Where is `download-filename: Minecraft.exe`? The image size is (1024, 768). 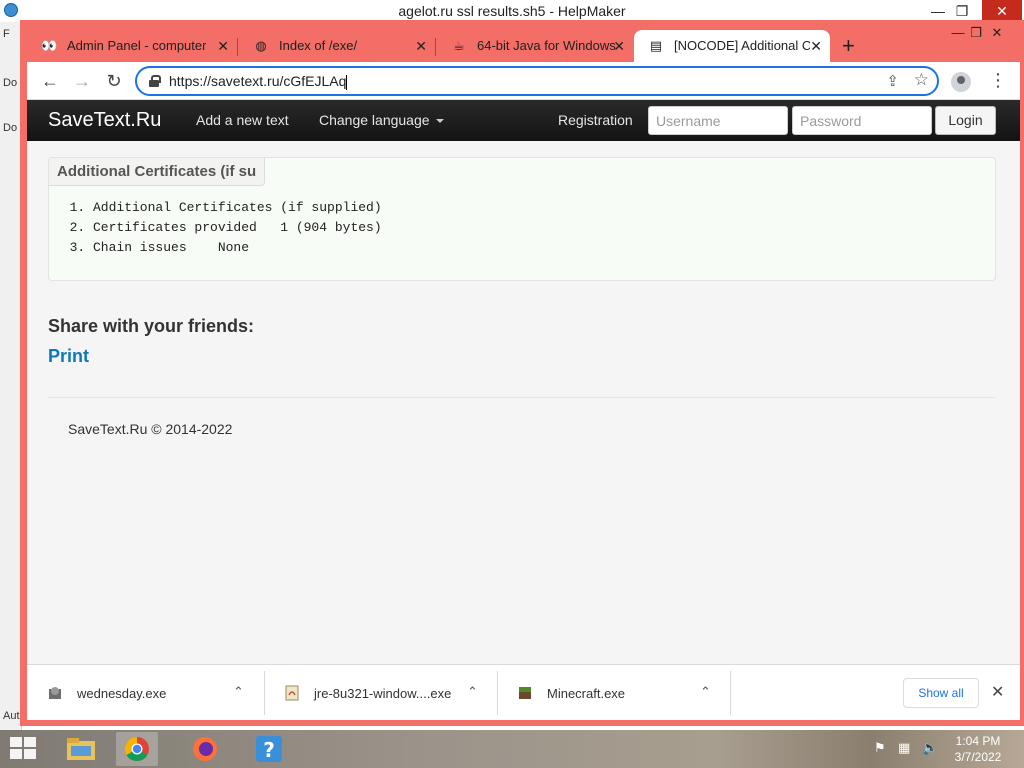 download-filename: Minecraft.exe is located at coordinates (586, 693).